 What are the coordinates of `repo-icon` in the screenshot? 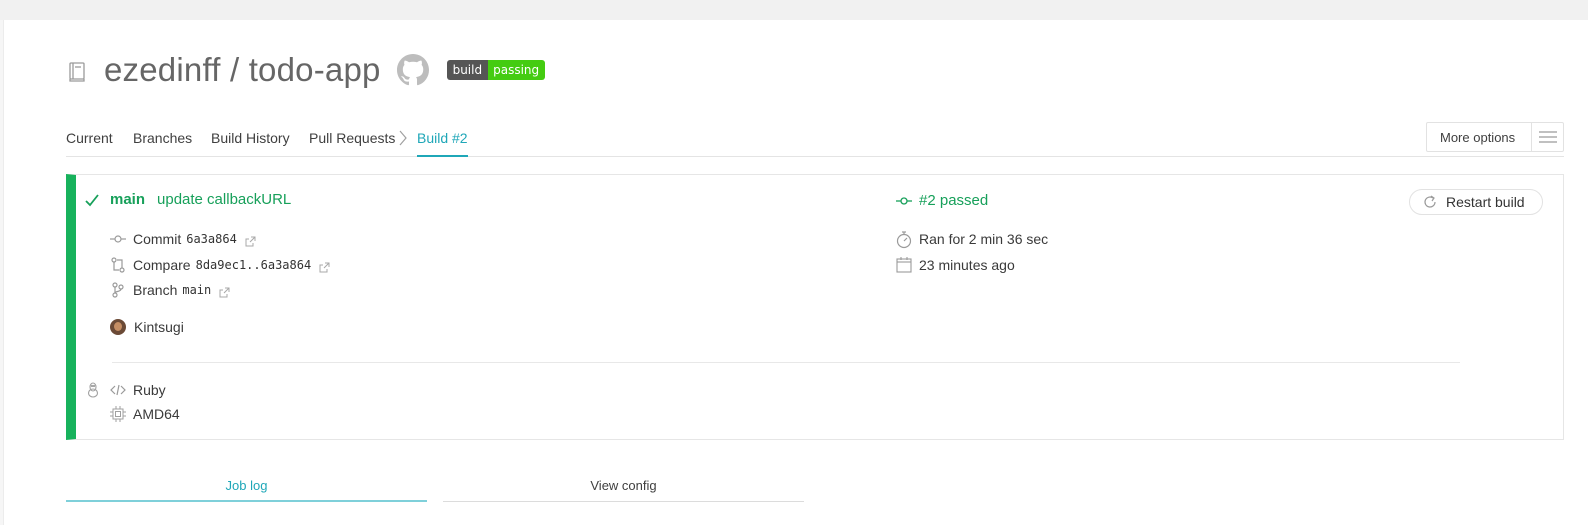 It's located at (78, 72).